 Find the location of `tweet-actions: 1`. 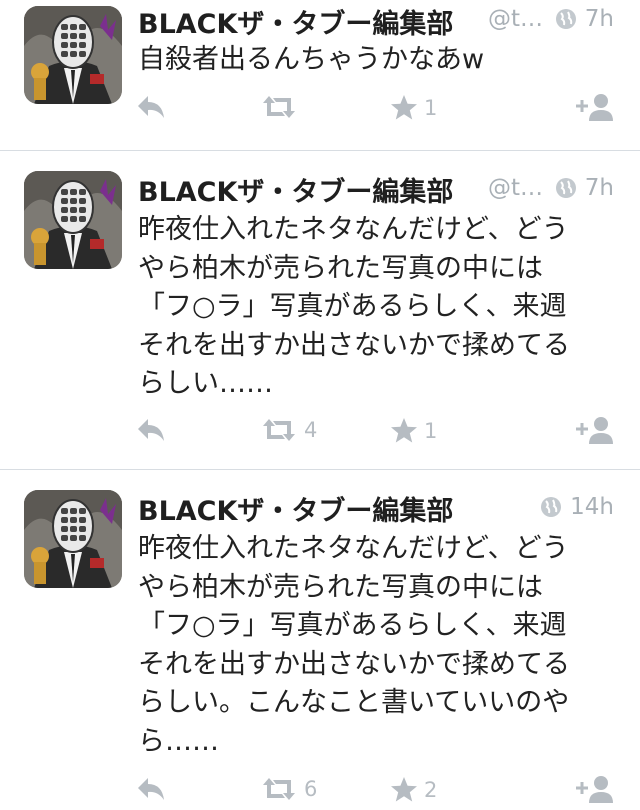

tweet-actions: 1 is located at coordinates (320, 110).